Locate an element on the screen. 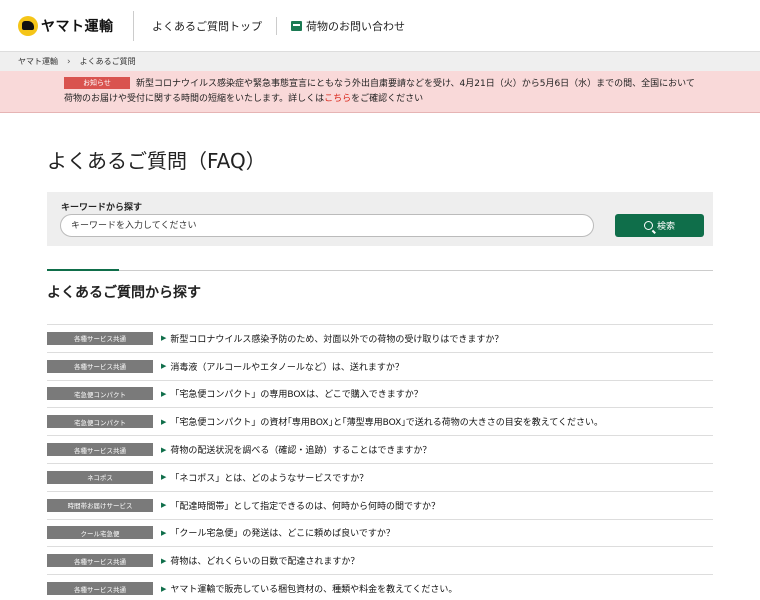 This screenshot has height=600, width=760. faq-item: 各種サービス共通 ▶ 消毒液（アルコールやエタノールなど）は、送れますか？ is located at coordinates (380, 367).